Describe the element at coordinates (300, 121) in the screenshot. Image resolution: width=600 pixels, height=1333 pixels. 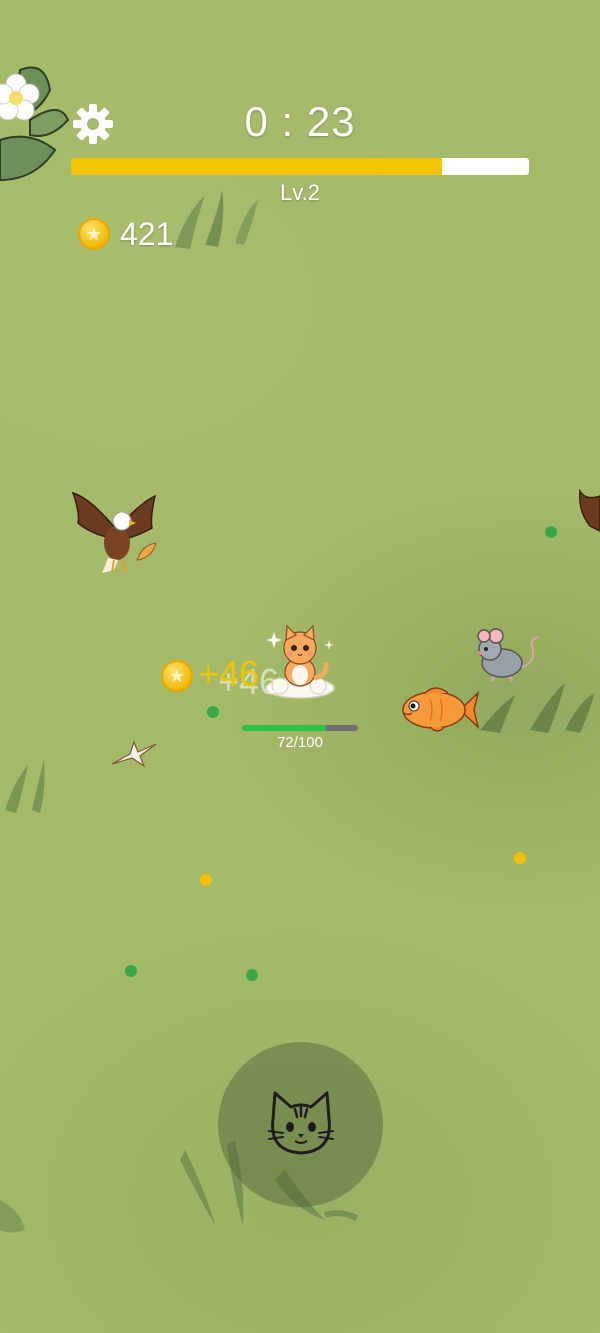
I see `game-timer: 0 : 23` at that location.